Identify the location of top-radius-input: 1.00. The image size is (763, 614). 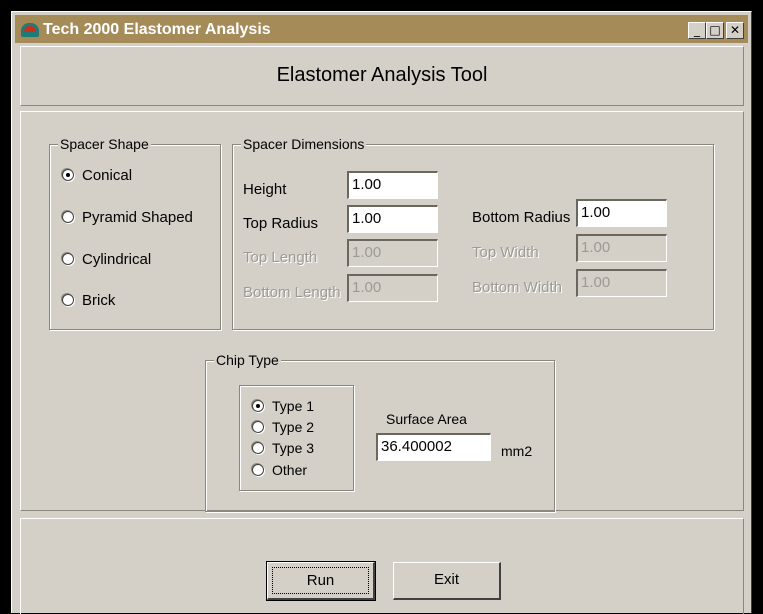
(392, 219).